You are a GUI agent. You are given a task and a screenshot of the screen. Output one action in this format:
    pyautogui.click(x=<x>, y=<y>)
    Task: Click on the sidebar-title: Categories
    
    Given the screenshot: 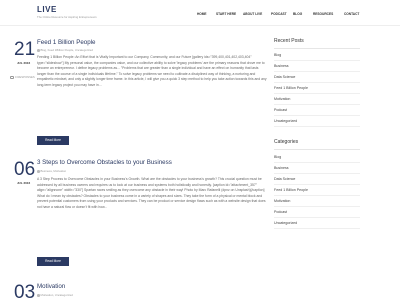 What is the action you would take?
    pyautogui.click(x=286, y=142)
    